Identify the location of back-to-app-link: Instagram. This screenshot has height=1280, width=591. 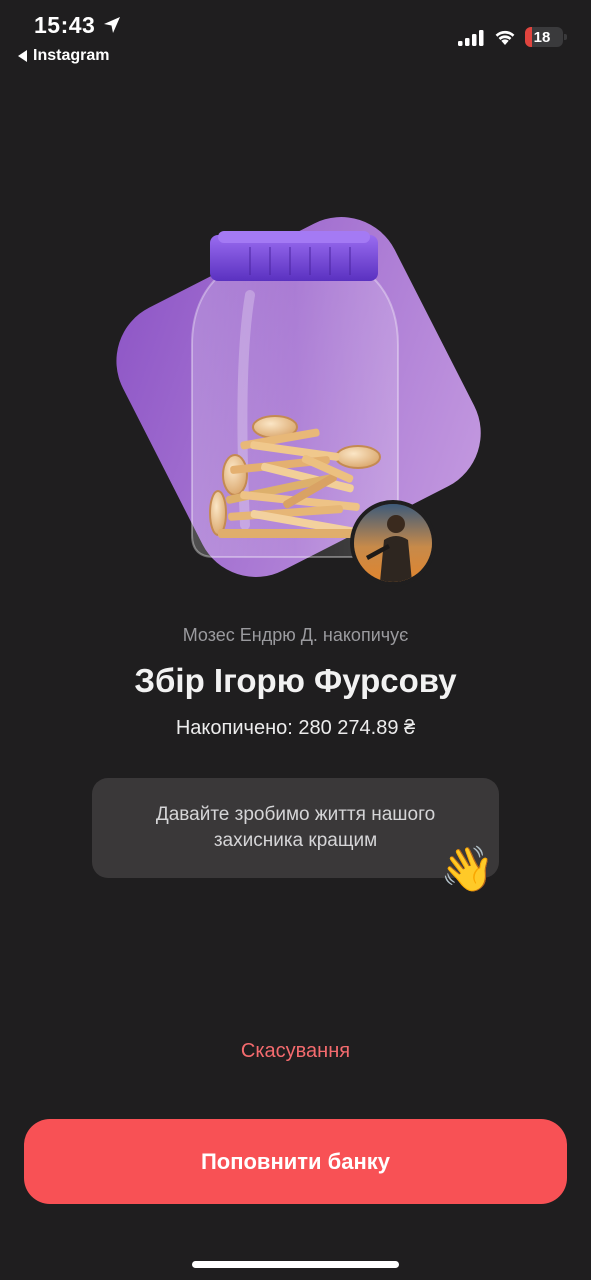
(63, 56).